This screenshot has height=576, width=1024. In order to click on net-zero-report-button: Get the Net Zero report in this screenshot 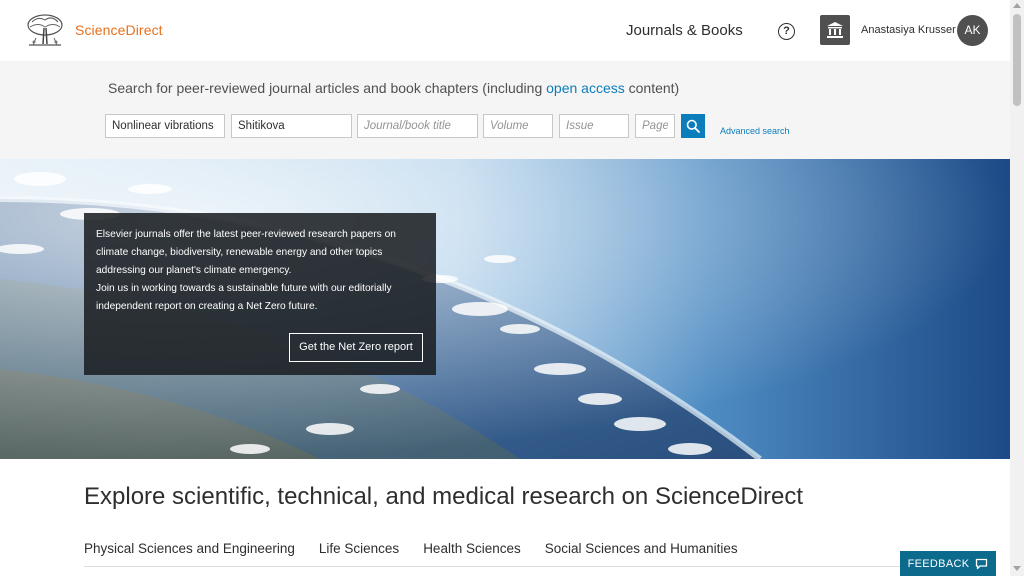, I will do `click(356, 347)`.